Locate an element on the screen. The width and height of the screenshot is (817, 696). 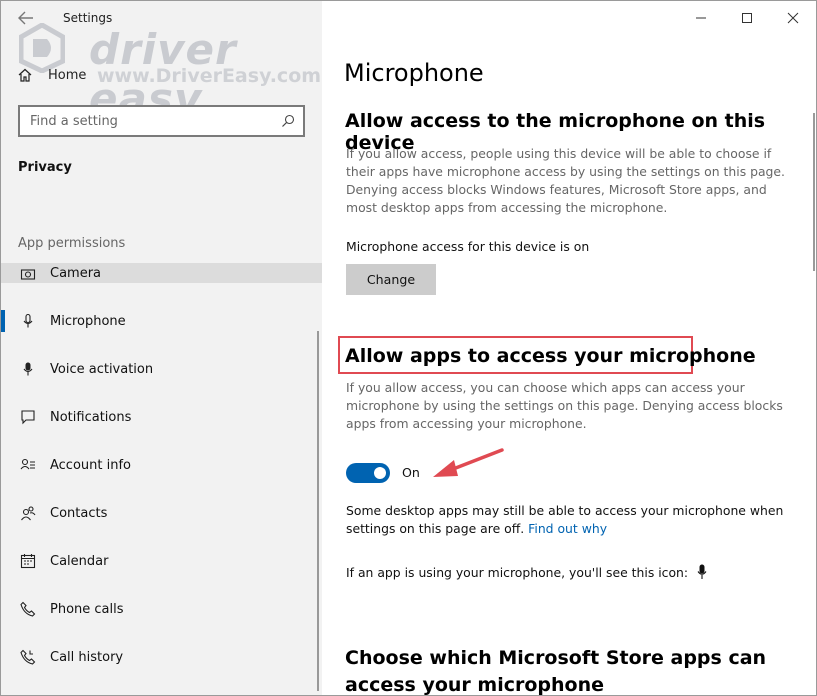
toggle-state-label: On is located at coordinates (411, 472).